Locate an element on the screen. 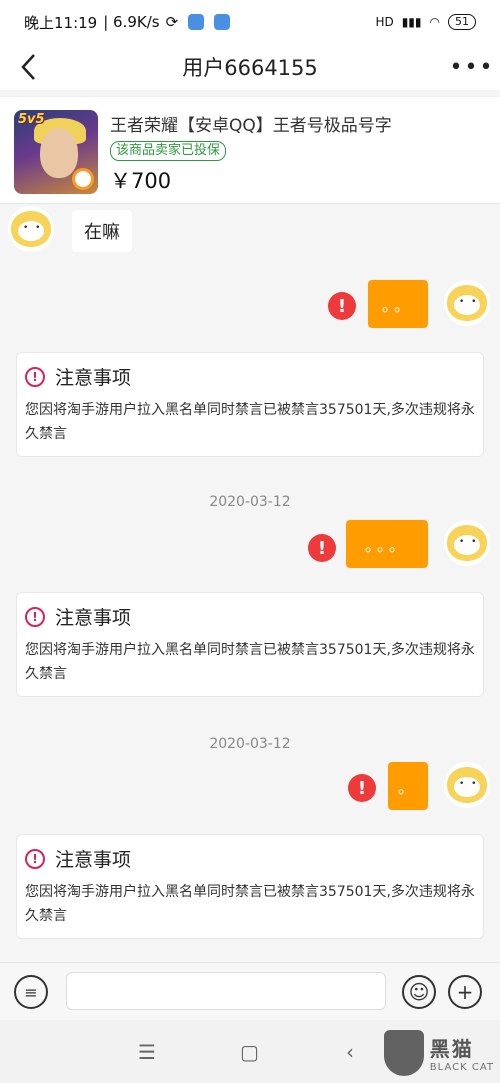  menu-toggle-button: ≡ is located at coordinates (31, 992).